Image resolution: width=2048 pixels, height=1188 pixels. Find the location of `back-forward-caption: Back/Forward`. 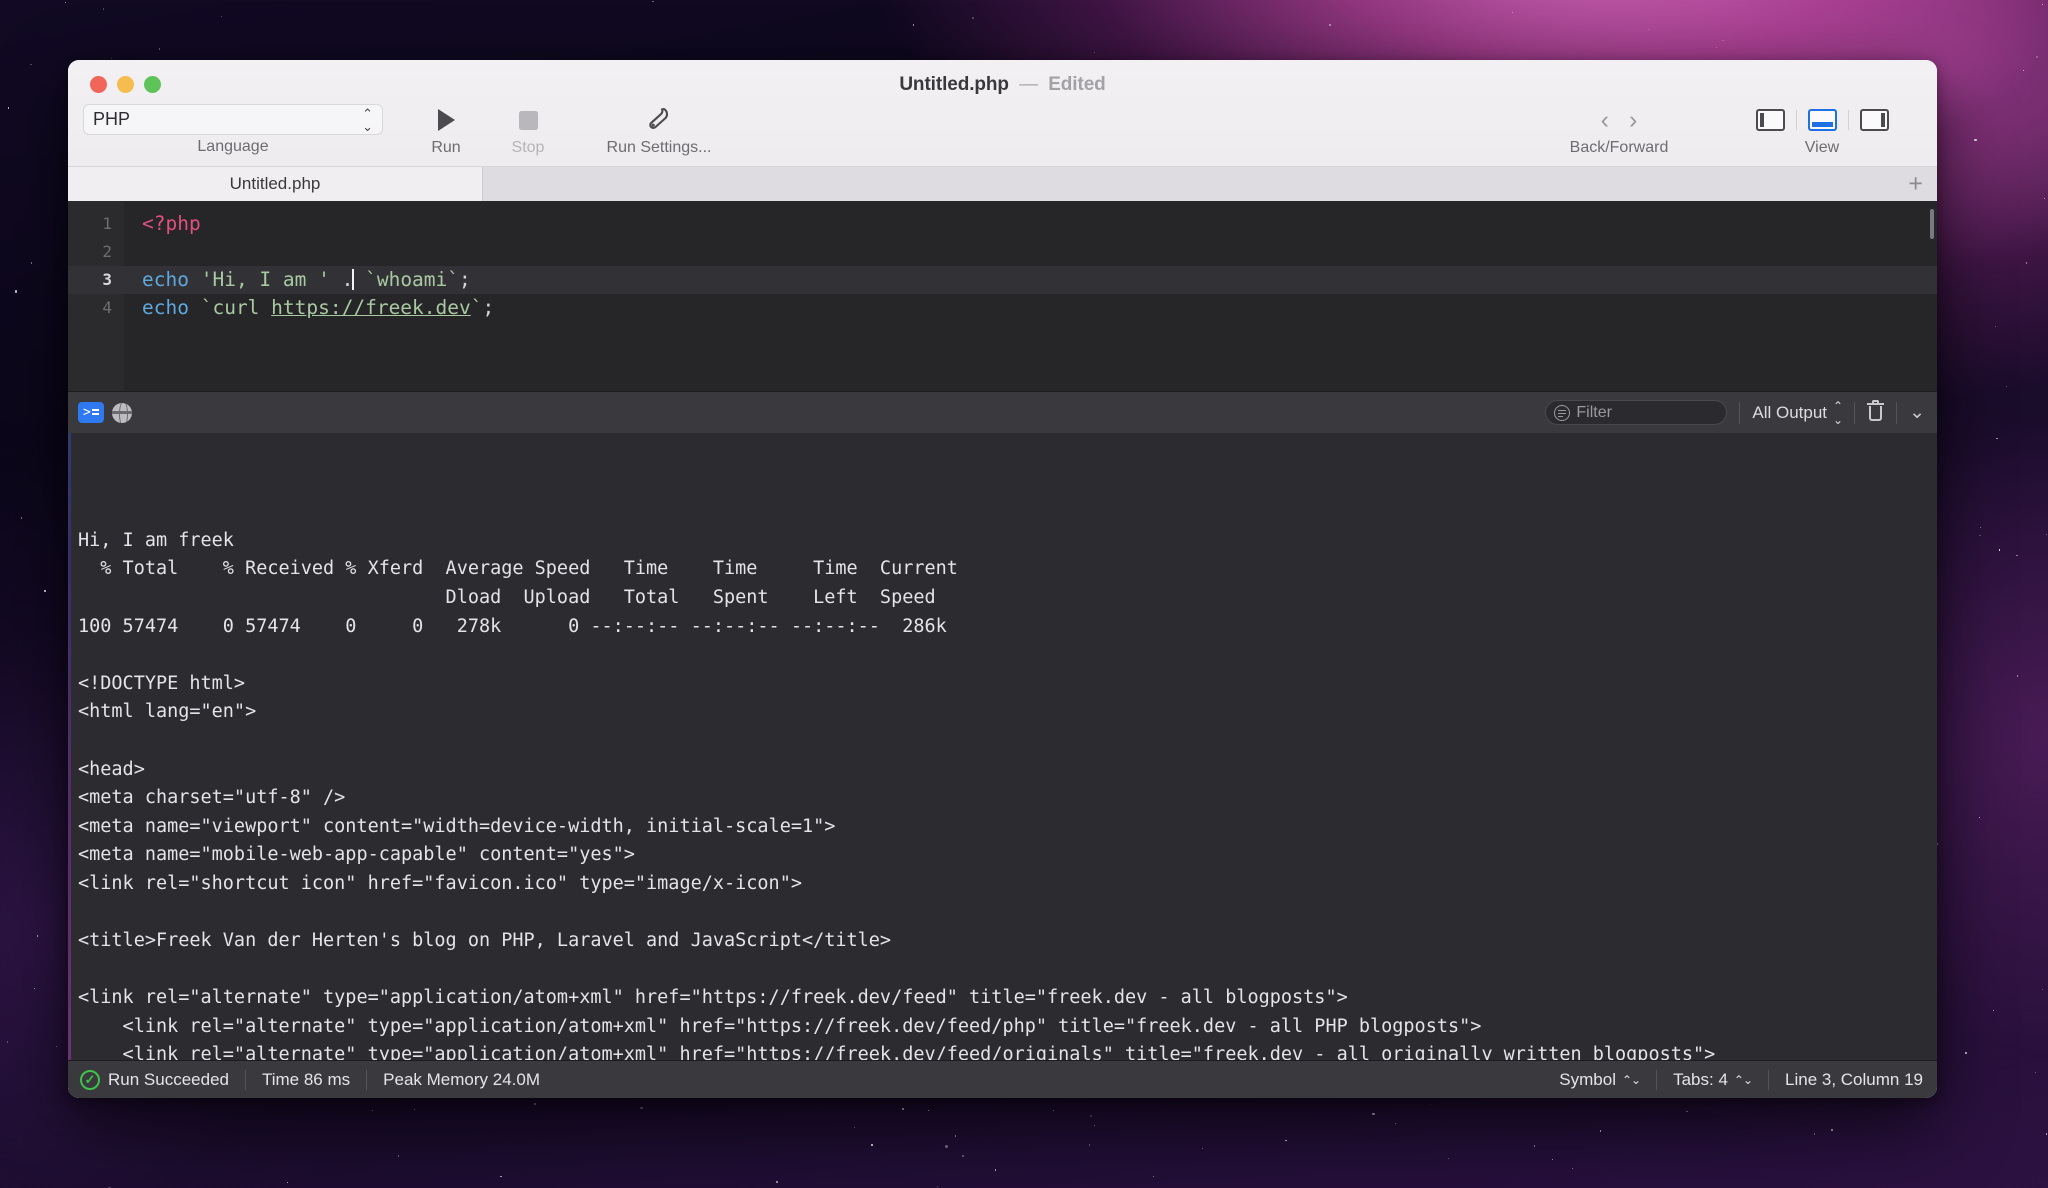

back-forward-caption: Back/Forward is located at coordinates (1619, 147).